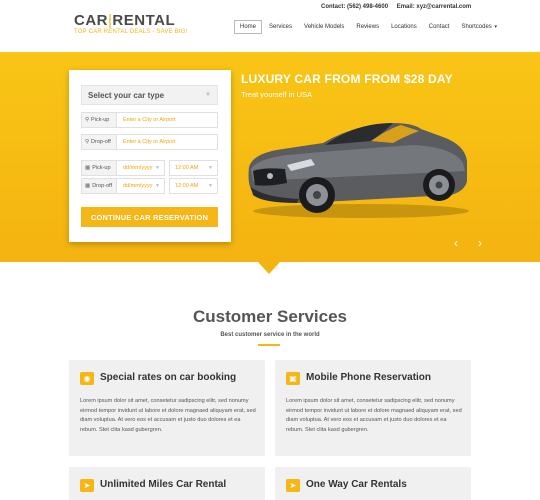 Image resolution: width=540 pixels, height=500 pixels. I want to click on pickup-location-input: Enter a City or Airport, so click(149, 120).